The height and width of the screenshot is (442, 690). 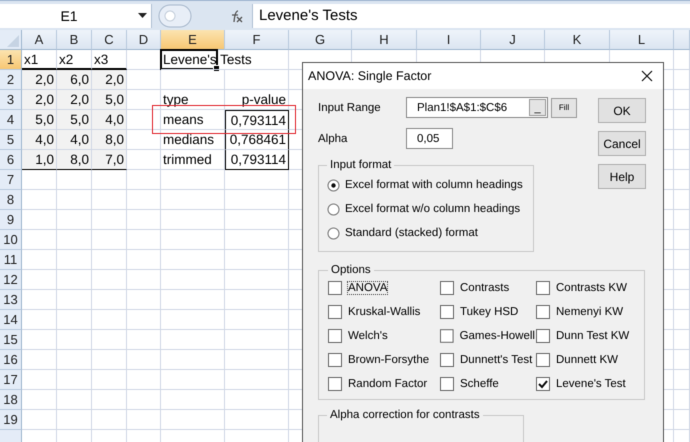 What do you see at coordinates (11, 120) in the screenshot?
I see `row-header: 4` at bounding box center [11, 120].